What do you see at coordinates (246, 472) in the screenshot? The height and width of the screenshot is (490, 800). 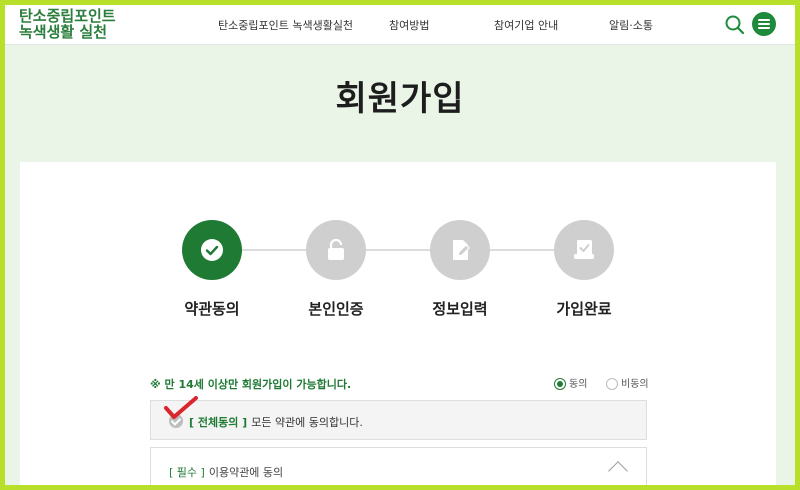 I see `terms-of-use-text: 이용약관에 동의` at bounding box center [246, 472].